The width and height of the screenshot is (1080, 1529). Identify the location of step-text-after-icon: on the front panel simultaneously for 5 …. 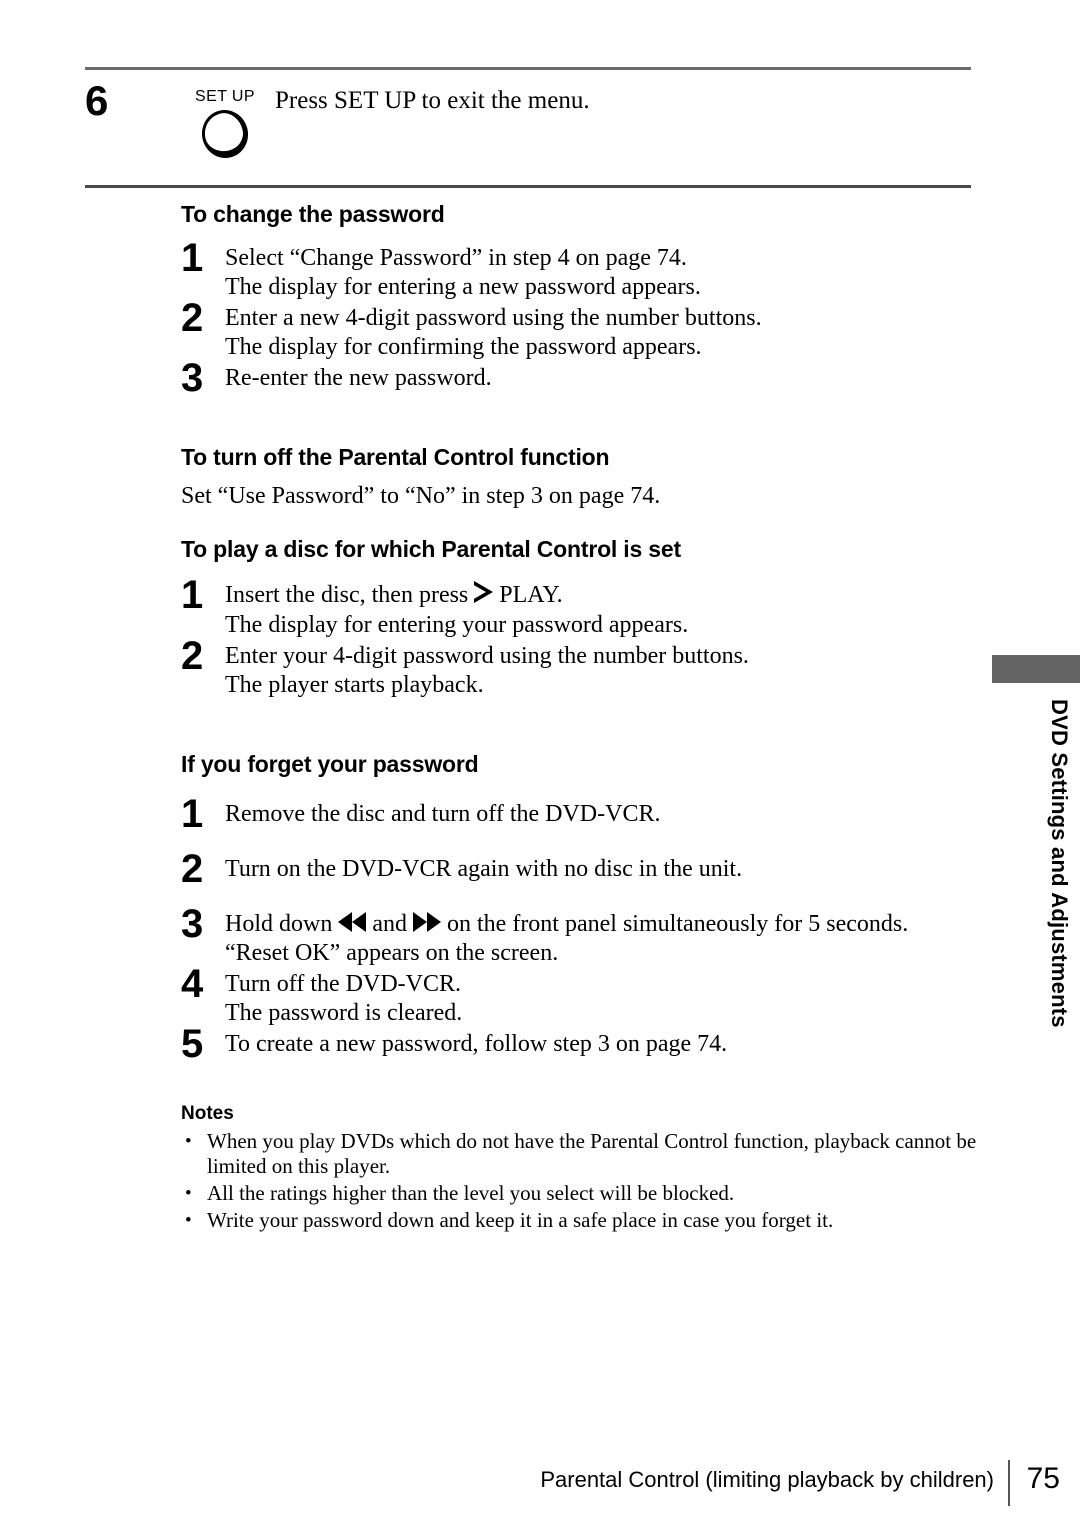
(678, 924).